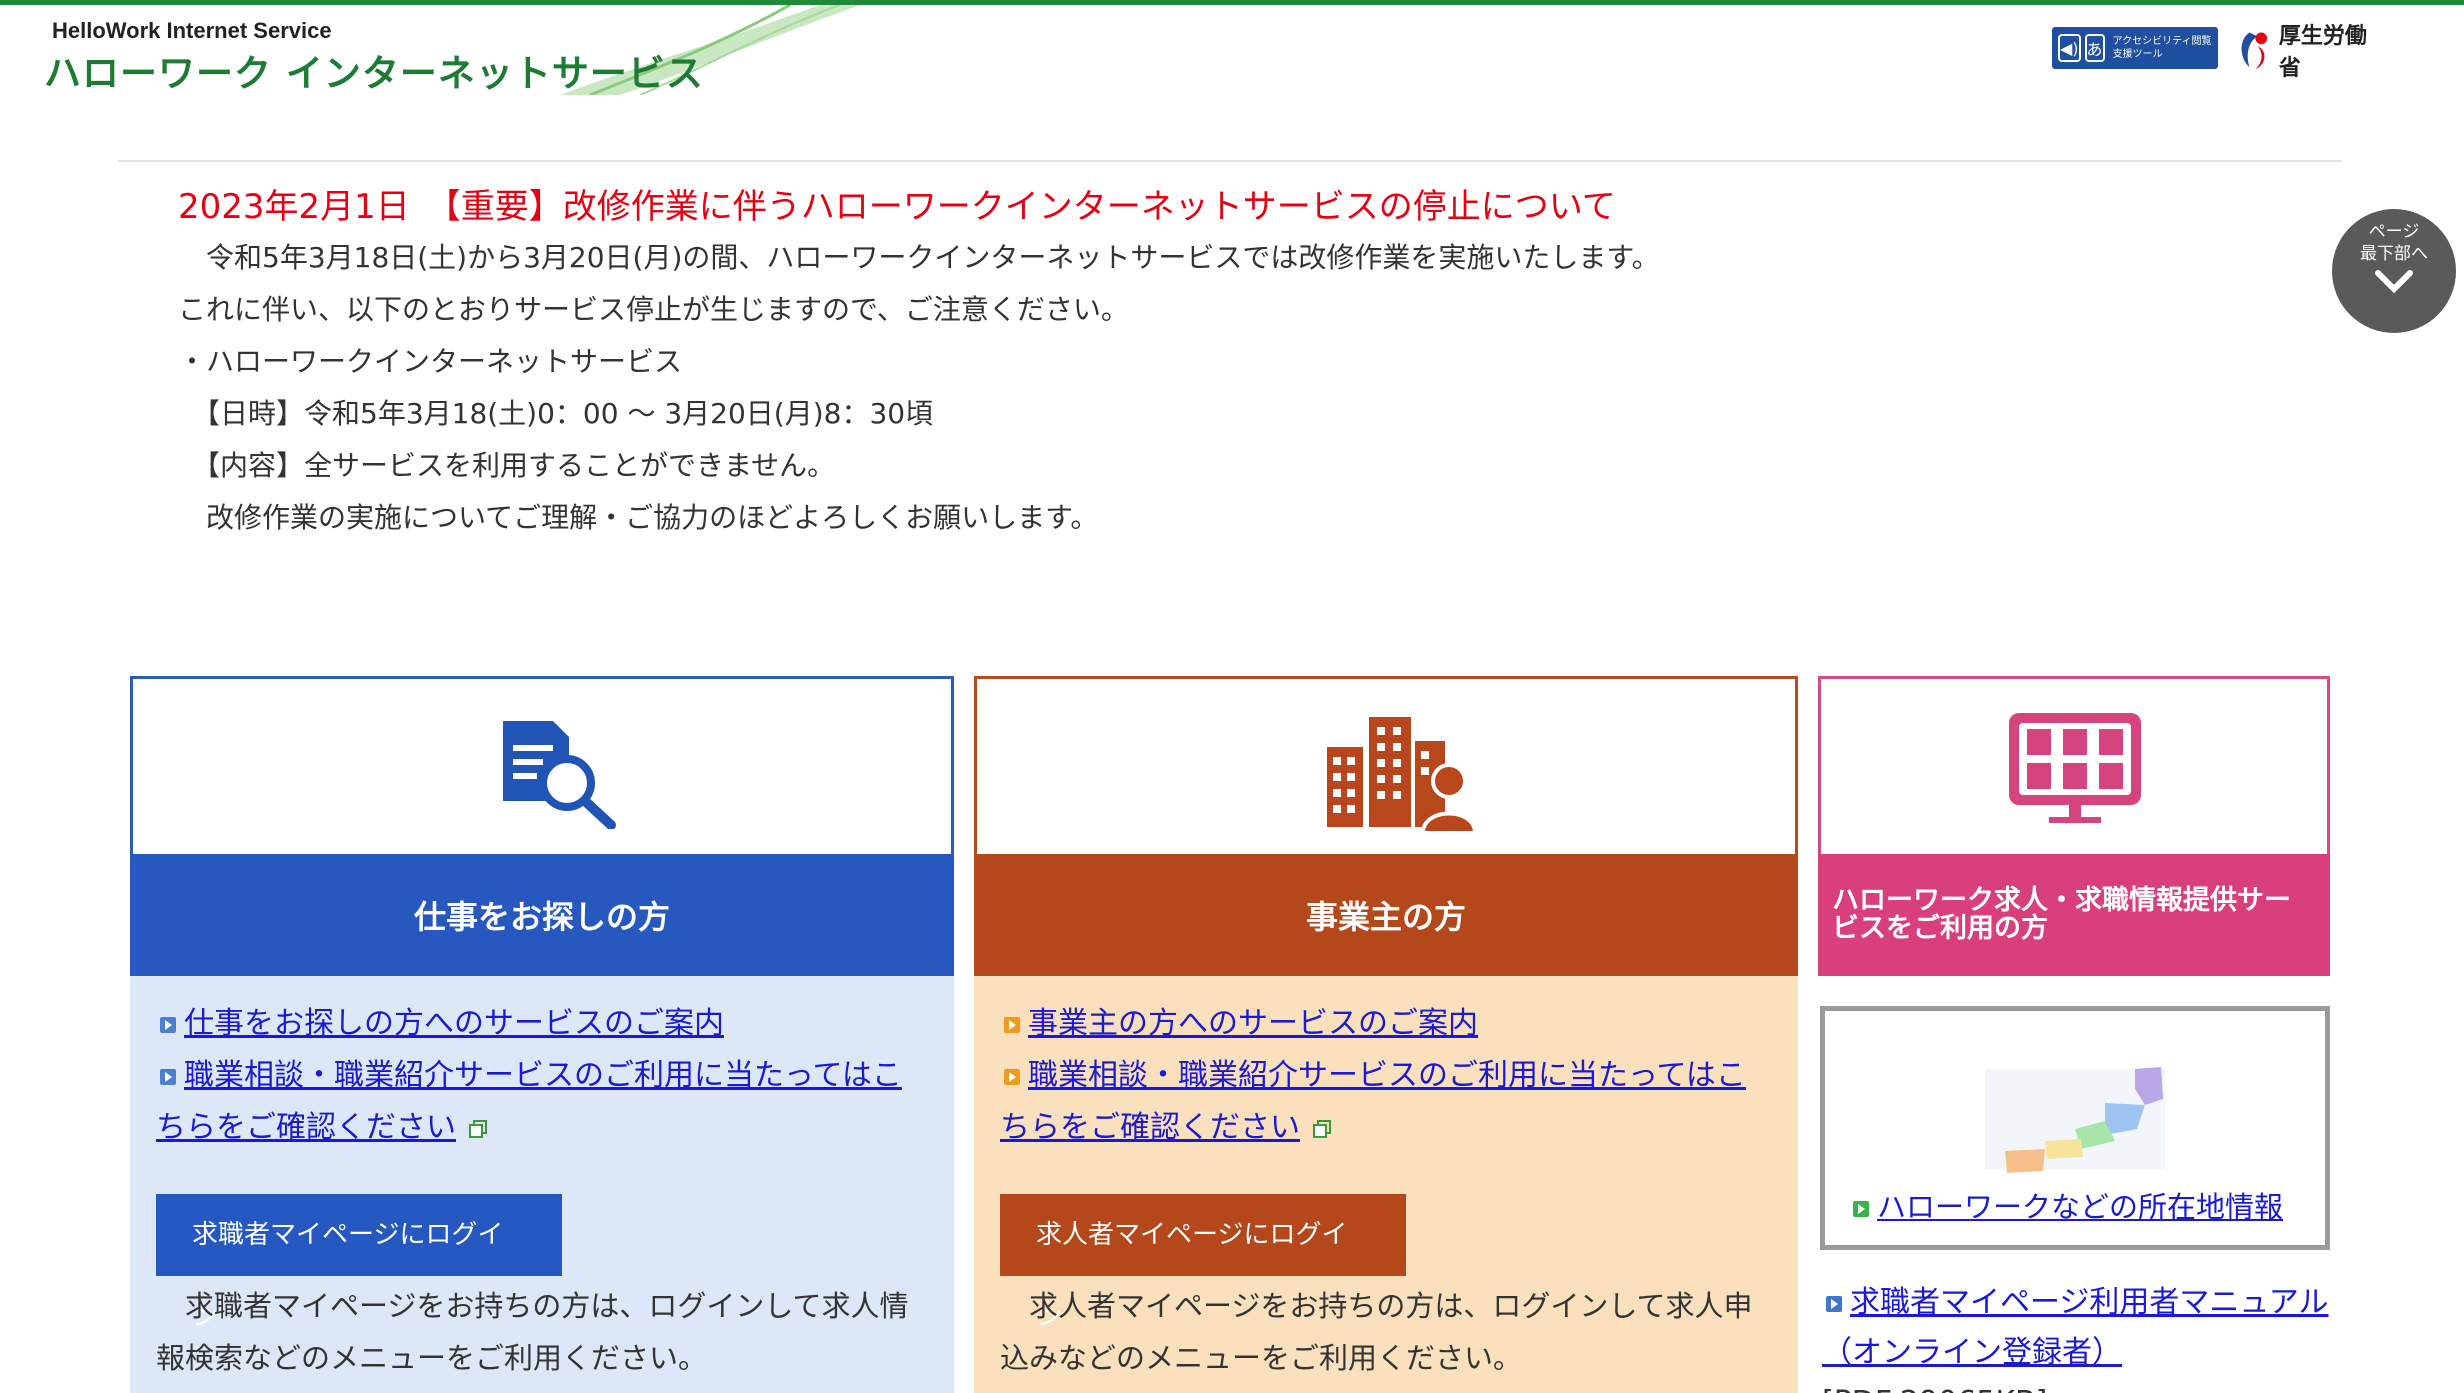  Describe the element at coordinates (2069, 48) in the screenshot. I see `speaker-icon: ◀)` at that location.